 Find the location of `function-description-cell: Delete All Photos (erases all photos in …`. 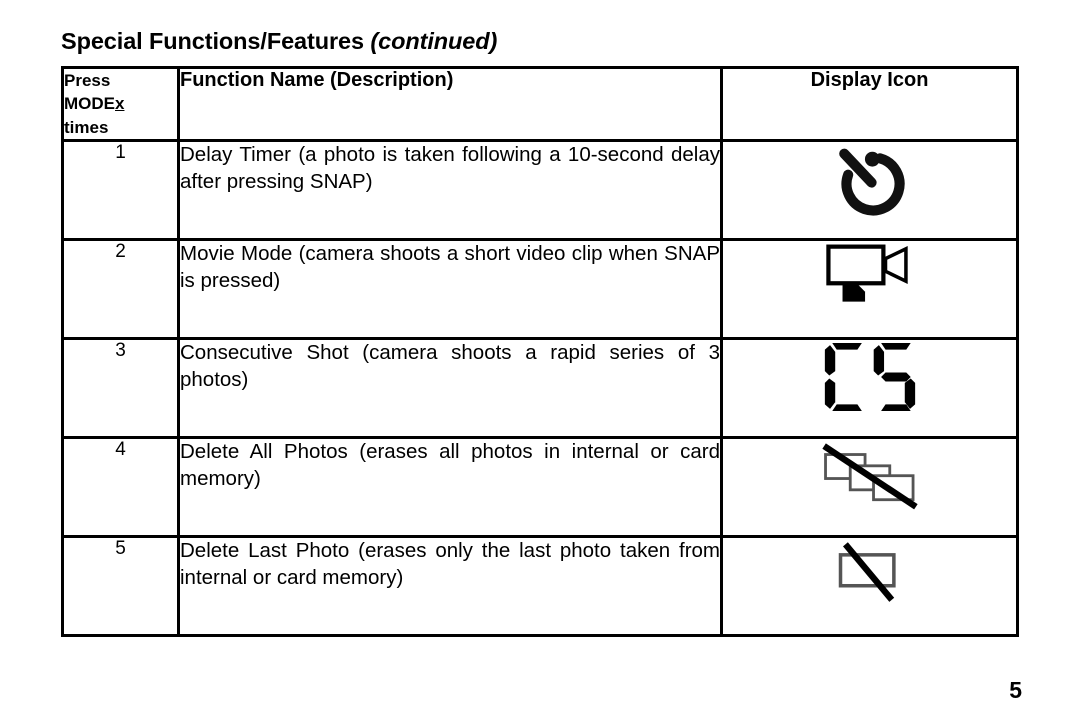

function-description-cell: Delete All Photos (erases all photos in … is located at coordinates (450, 487).